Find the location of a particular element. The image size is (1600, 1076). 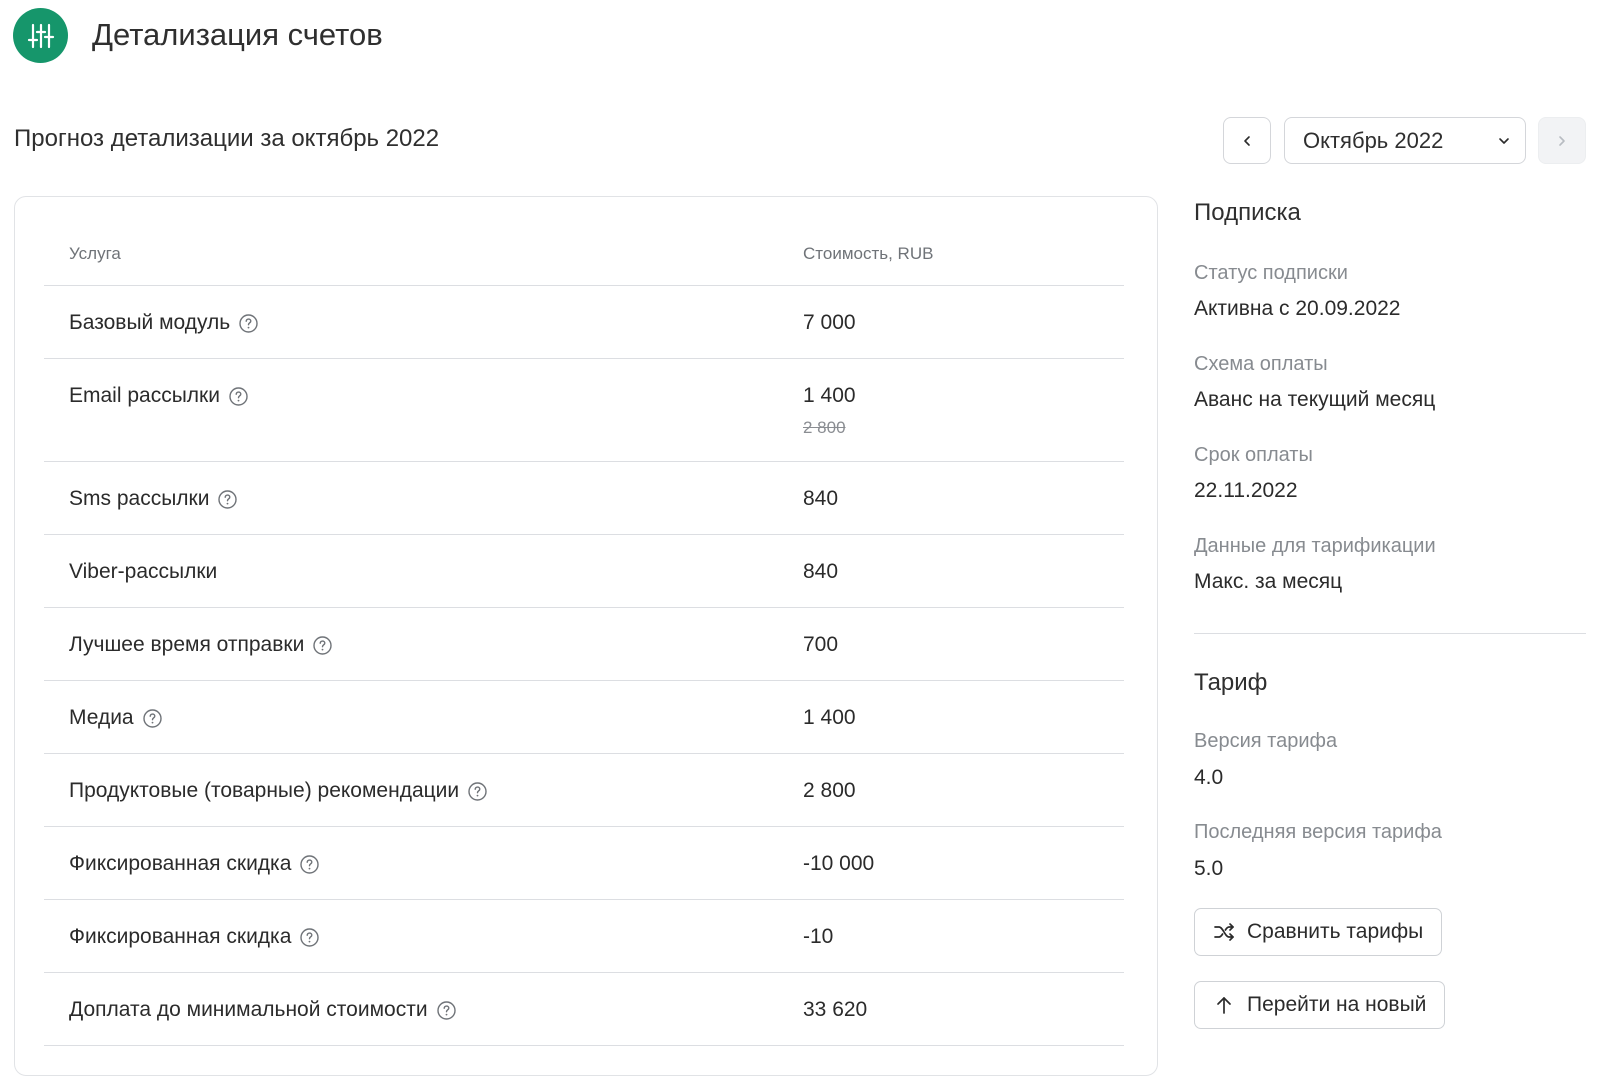

prev-month-button is located at coordinates (1247, 140).